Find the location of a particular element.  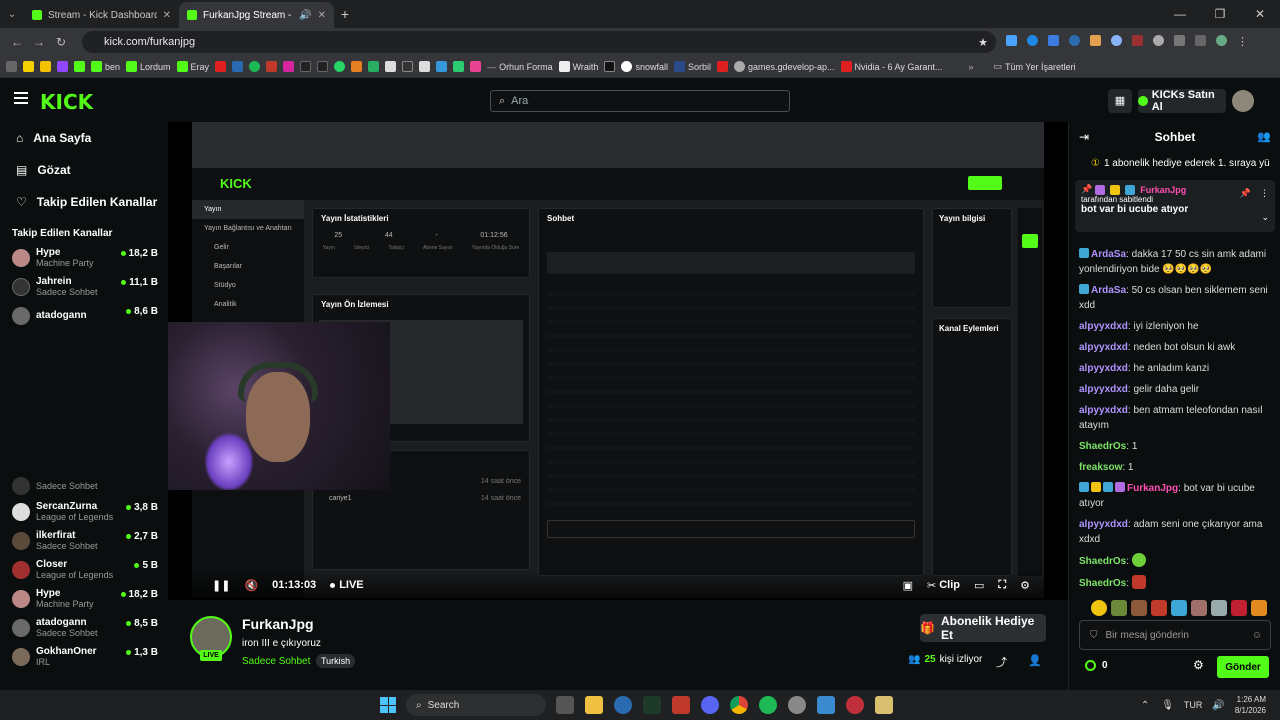

menu-dots-icon: ⋮ is located at coordinates (1242, 41).